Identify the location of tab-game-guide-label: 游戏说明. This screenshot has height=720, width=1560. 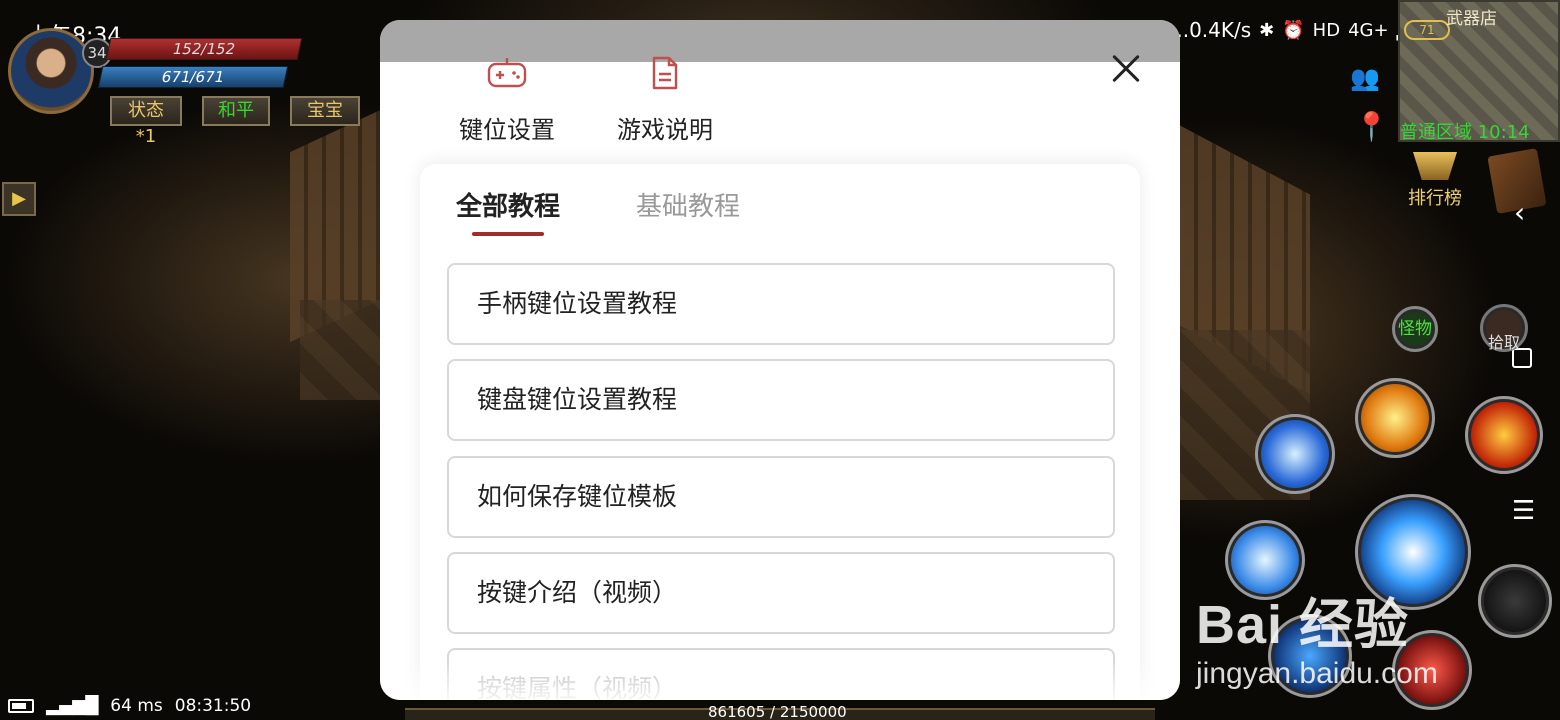
(665, 130).